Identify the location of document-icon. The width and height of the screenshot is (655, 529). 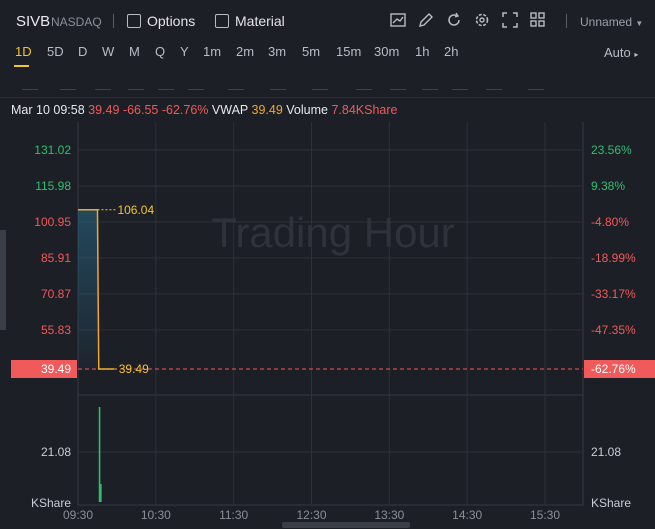
(222, 21).